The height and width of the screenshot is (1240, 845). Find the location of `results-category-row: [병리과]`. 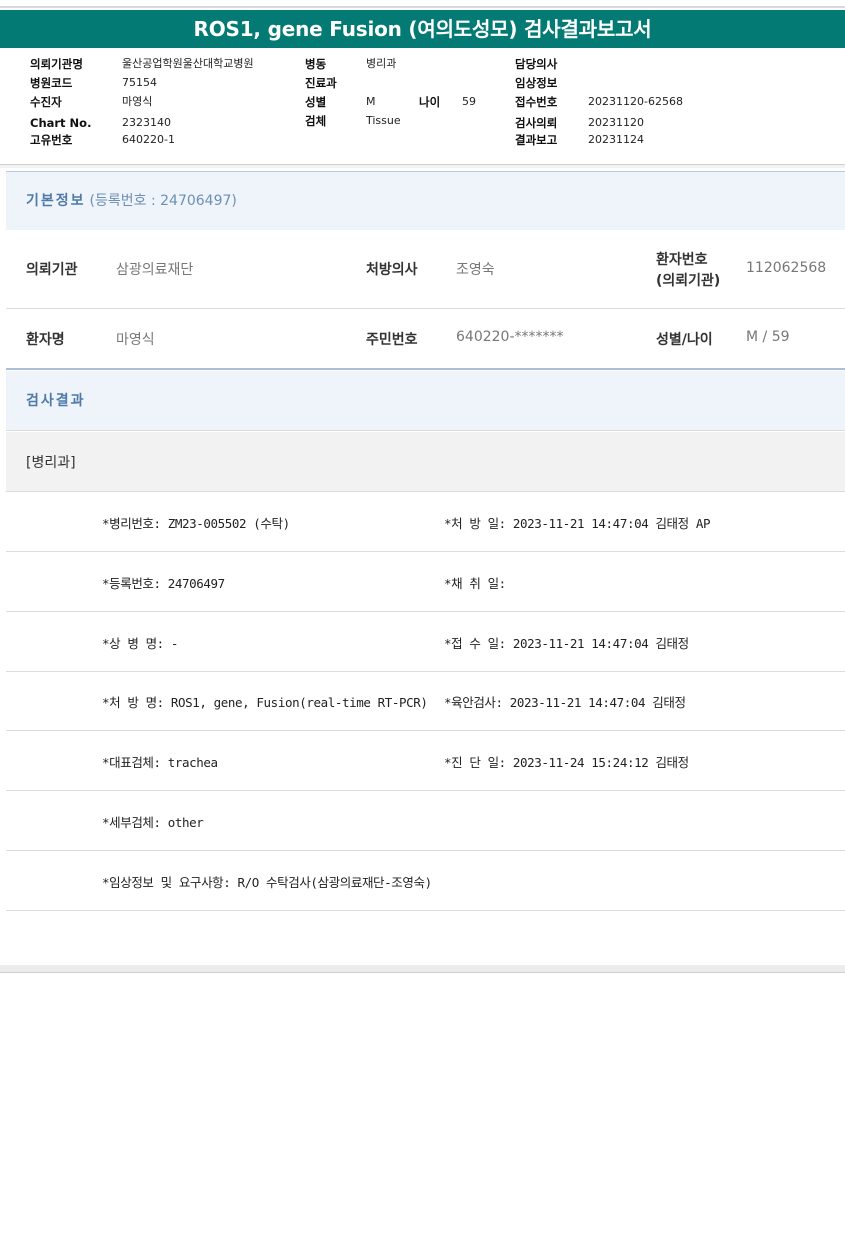

results-category-row: [병리과] is located at coordinates (425, 462).